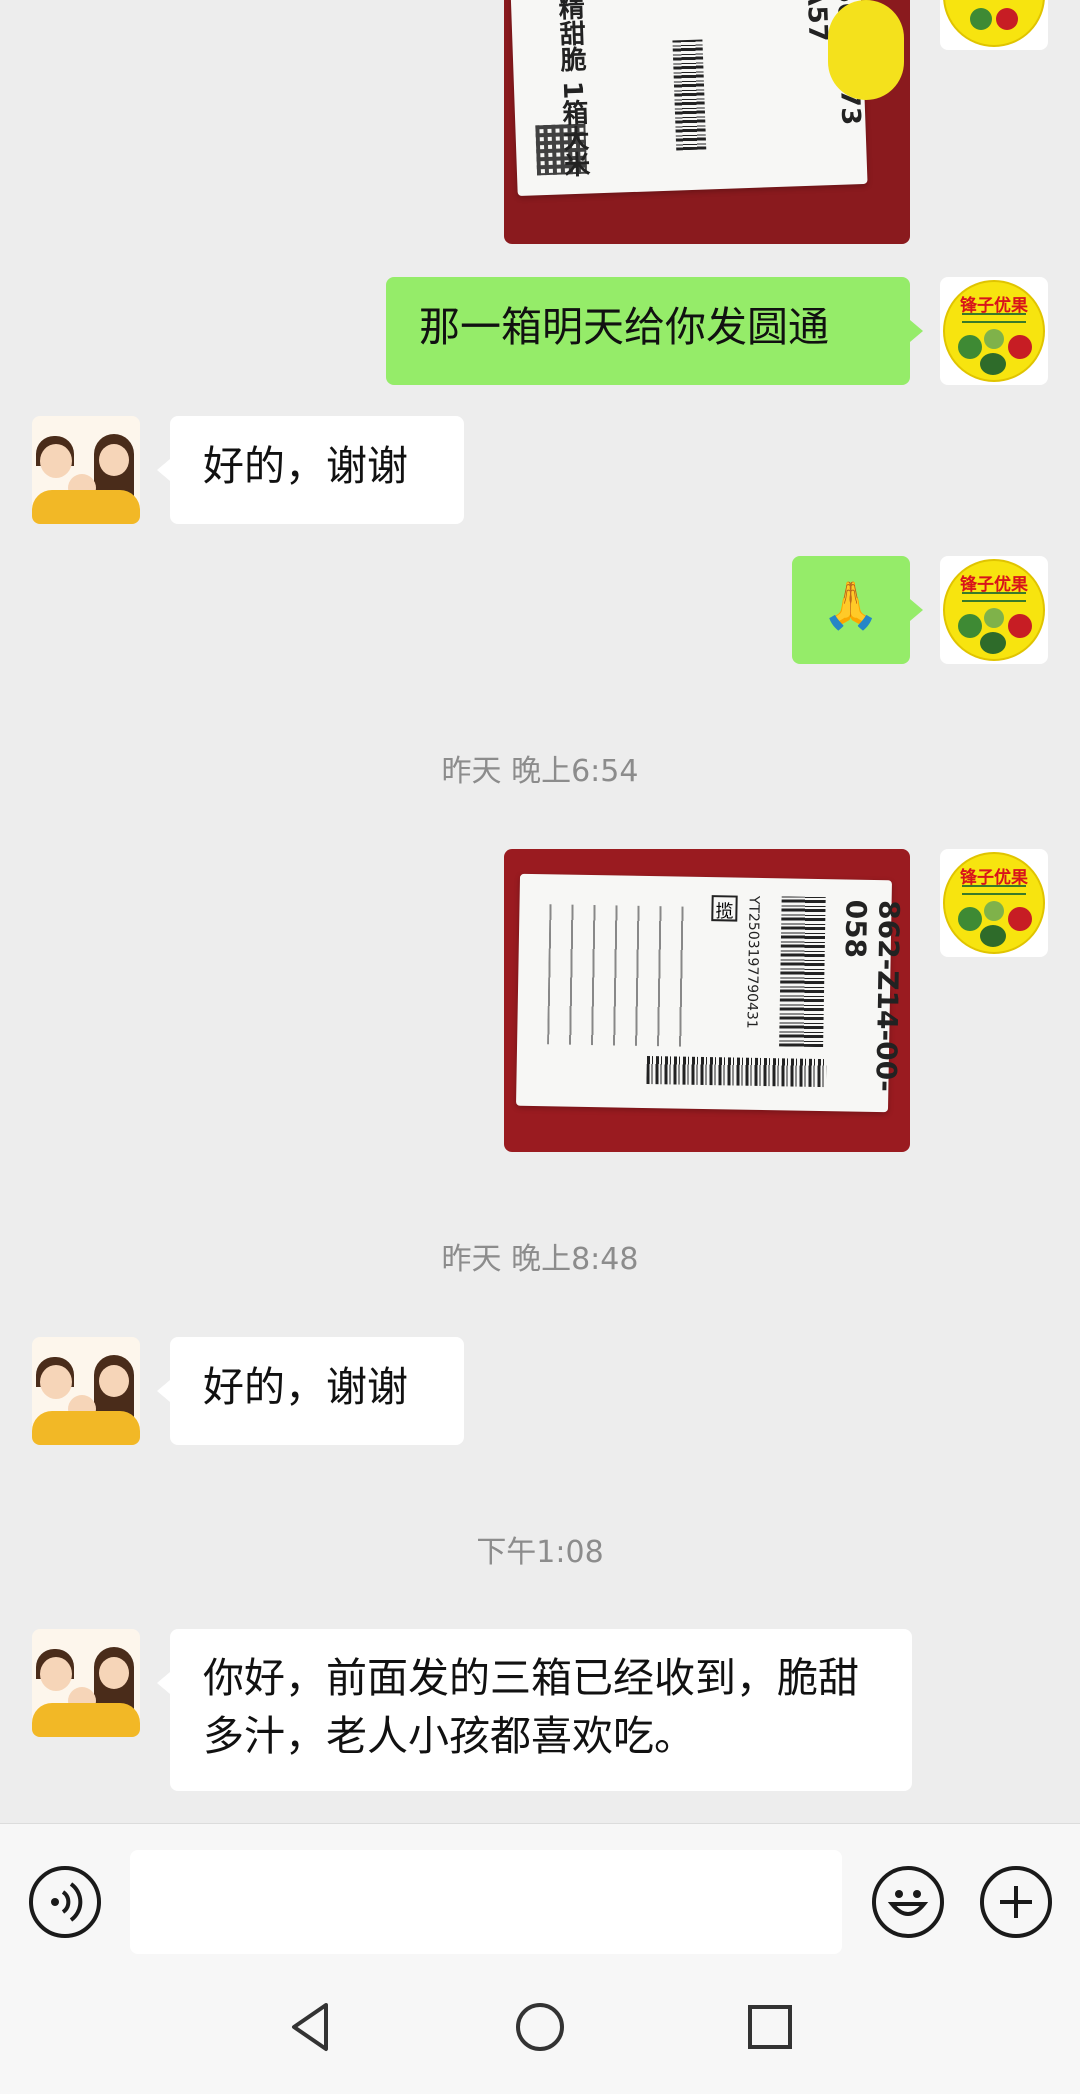 This screenshot has width=1080, height=2094. I want to click on shipping-label-2: 862-Z14-00-058 YT2503197790431 揽, so click(711, 993).